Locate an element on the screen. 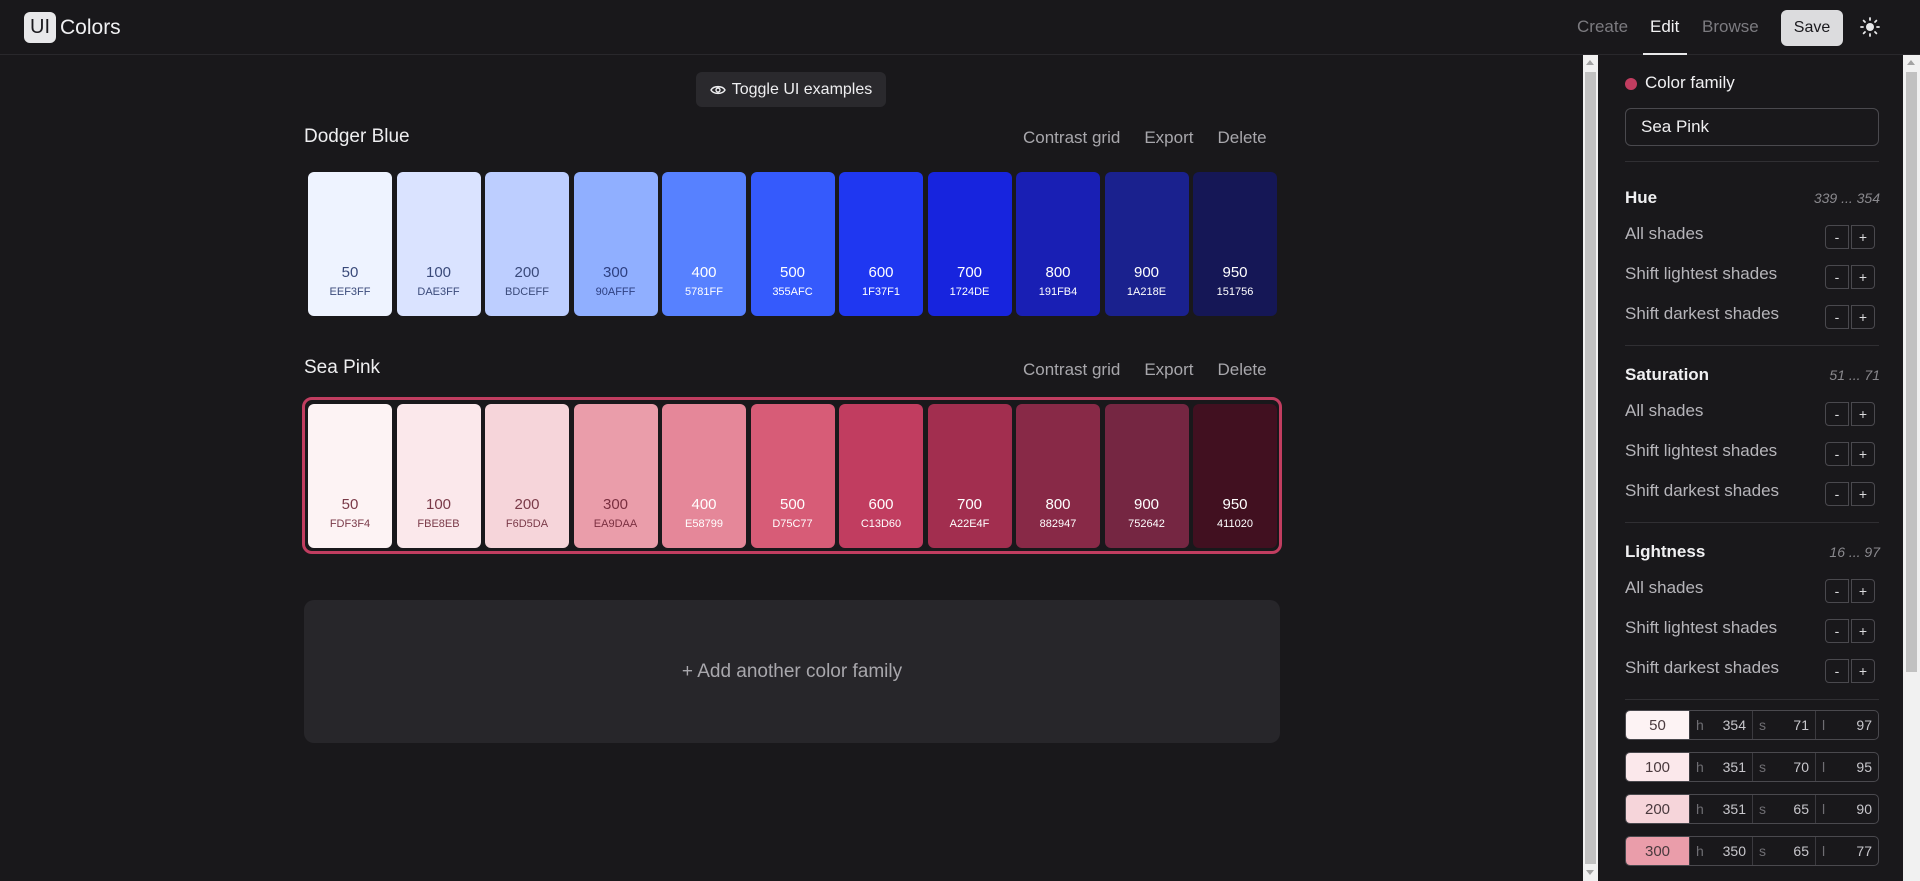 The image size is (1920, 881). color-swatch: 400 5781FF is located at coordinates (704, 244).